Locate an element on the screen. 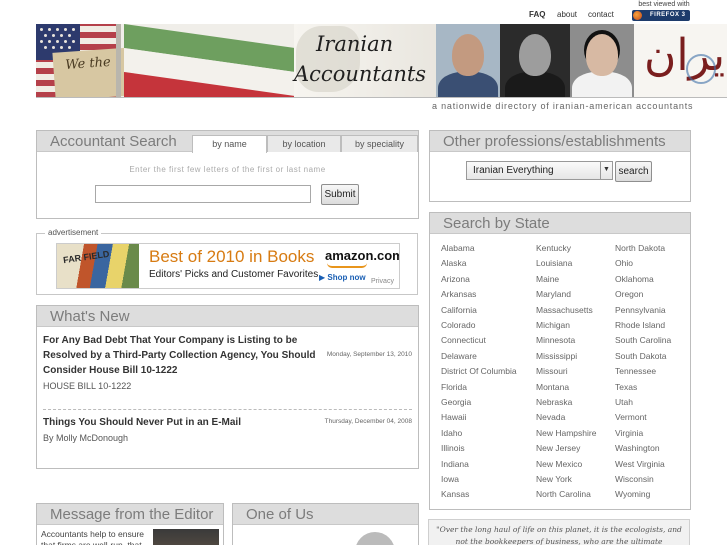 The width and height of the screenshot is (727, 545). advertisement-label: advertisement is located at coordinates (73, 232).